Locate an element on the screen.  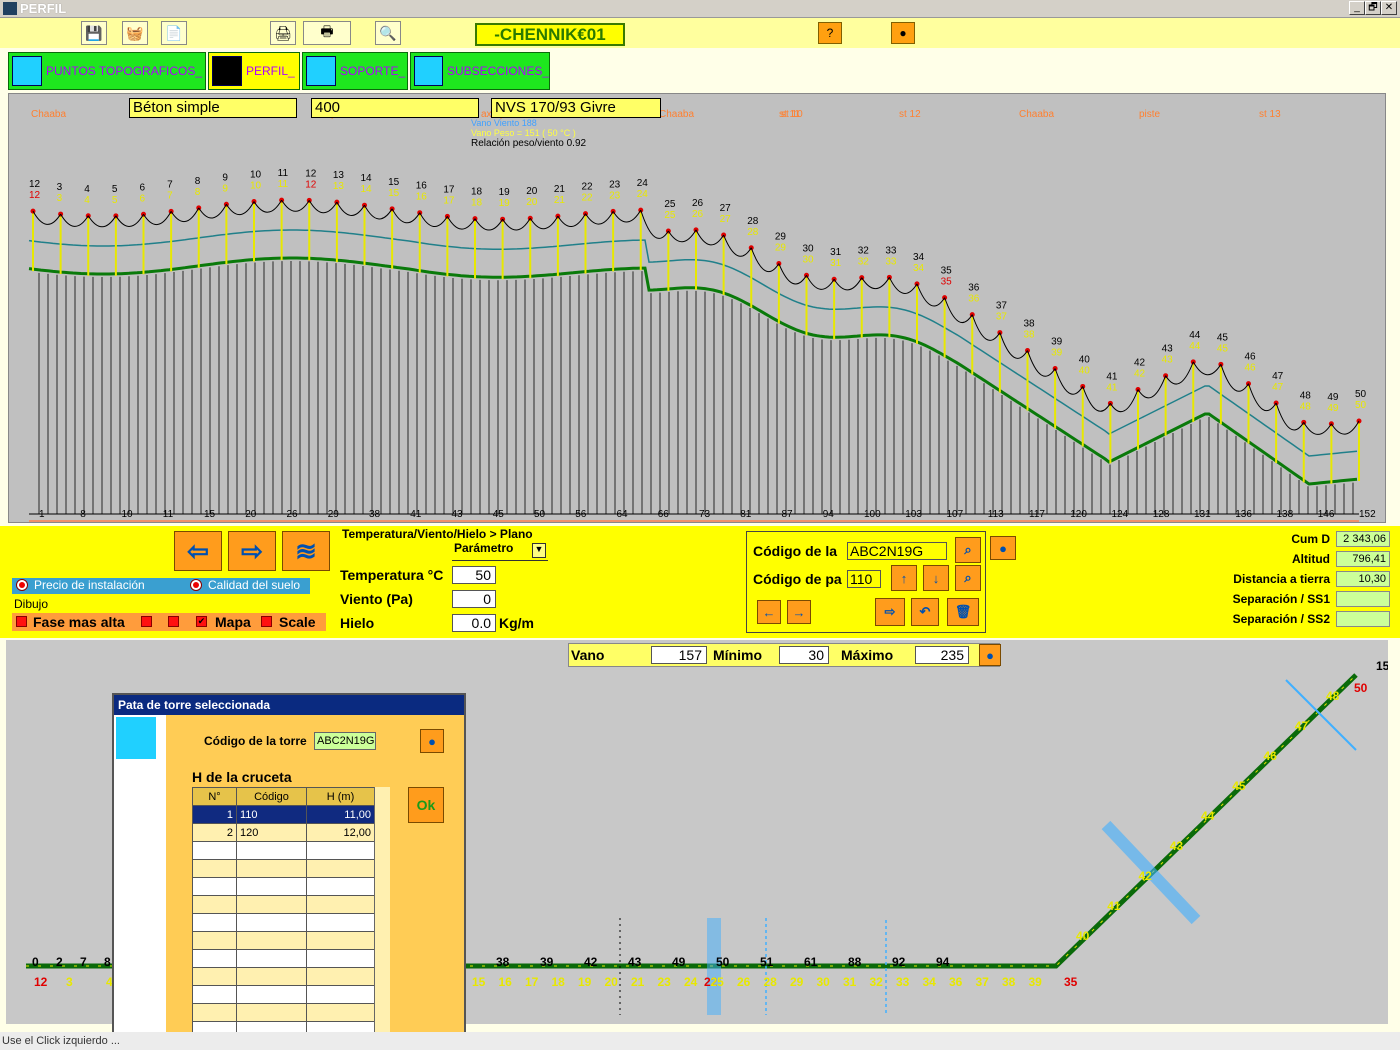
info-label: Cum D is located at coordinates (1310, 539).